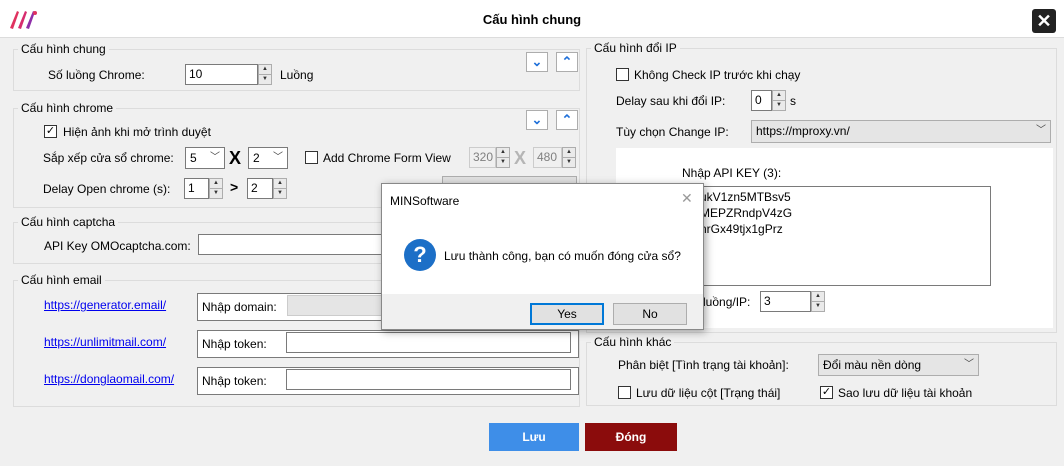 The width and height of the screenshot is (1064, 466). I want to click on unlimitmail-token-input, so click(428, 342).